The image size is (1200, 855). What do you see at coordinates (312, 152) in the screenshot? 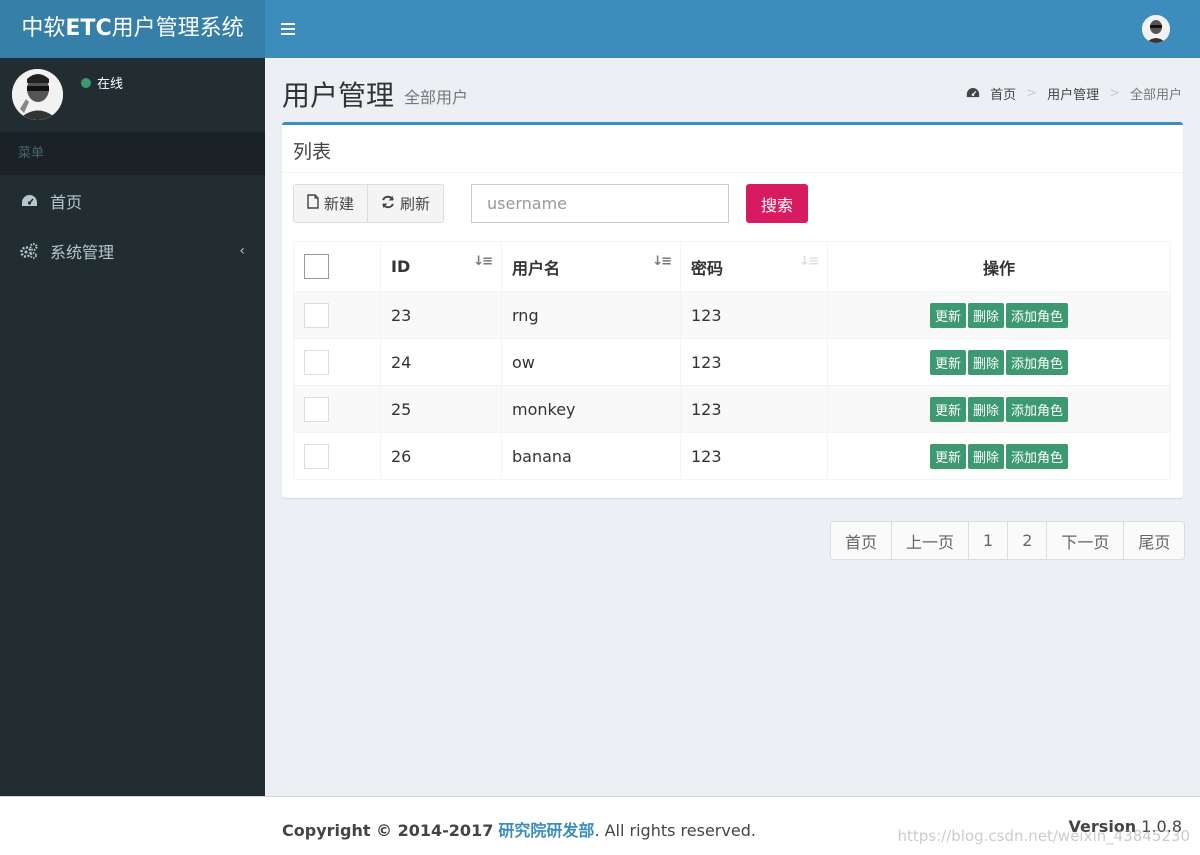
I see `box-title: 列表` at bounding box center [312, 152].